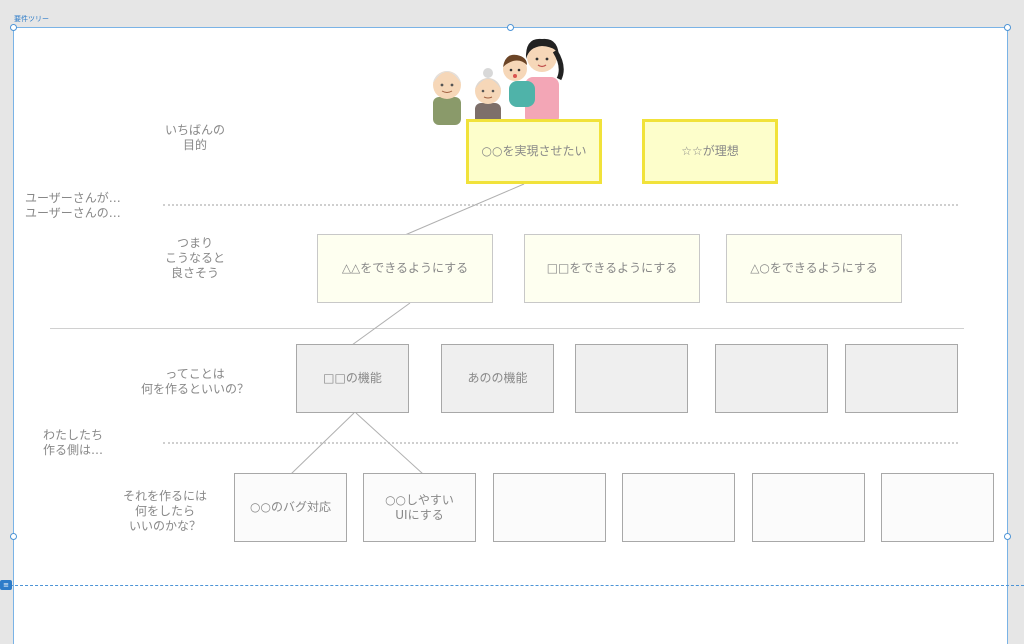  I want to click on feature-box-2: あのの機能, so click(497, 378).